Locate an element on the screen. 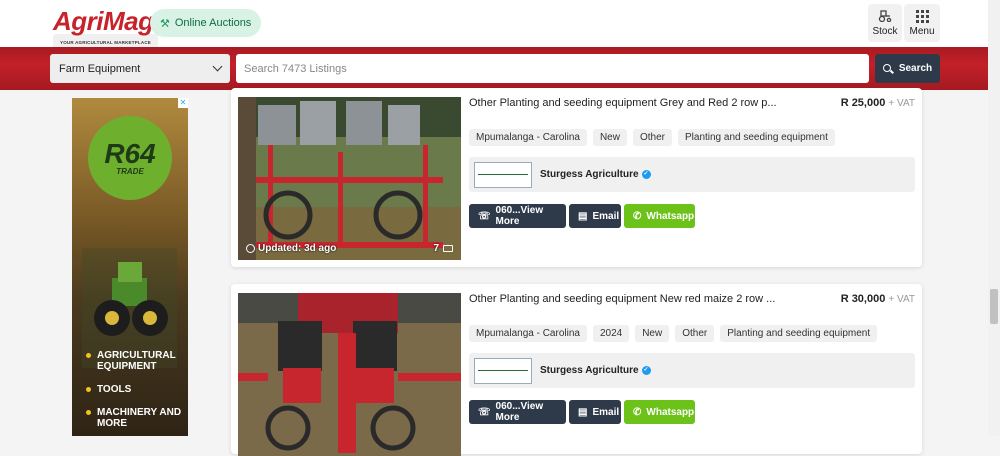 The width and height of the screenshot is (1000, 456). price-value: R 30,000 is located at coordinates (863, 299).